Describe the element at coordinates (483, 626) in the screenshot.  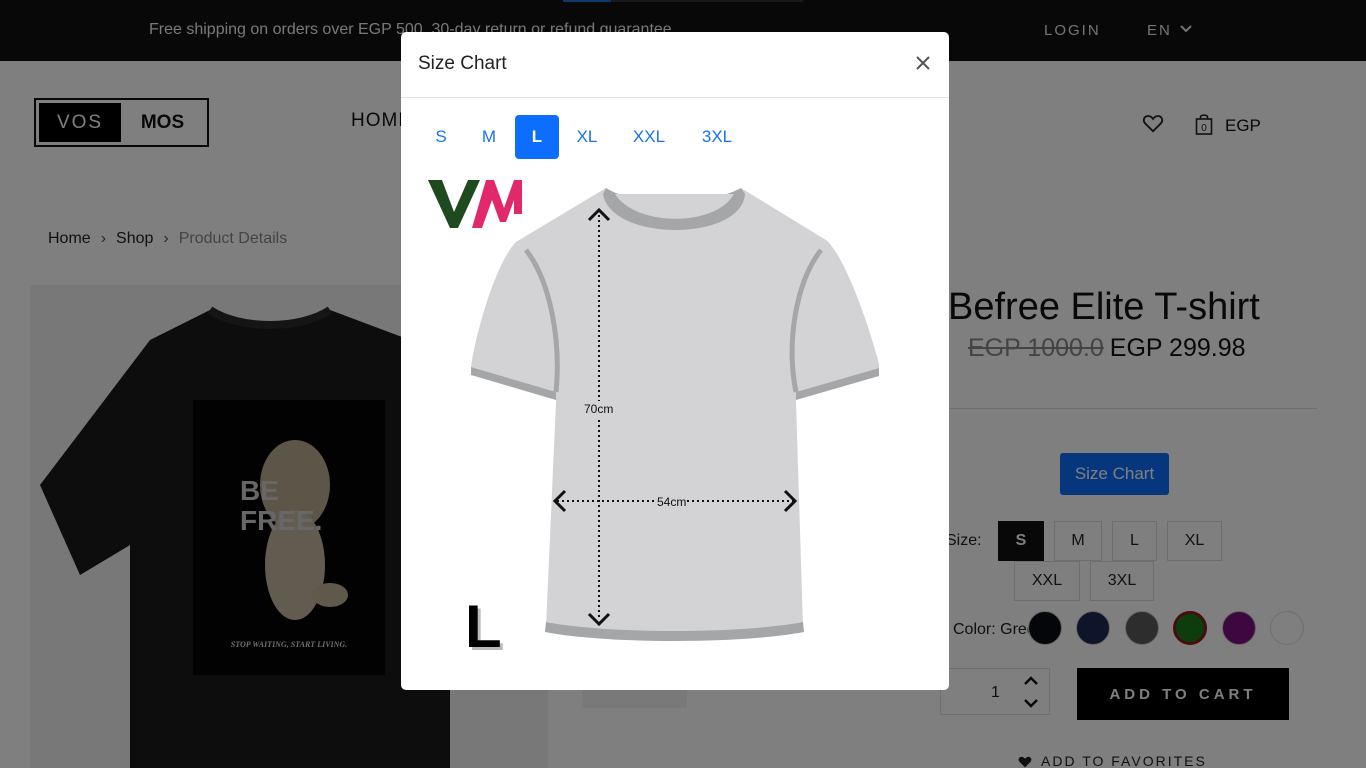
I see `size-mark: L` at that location.